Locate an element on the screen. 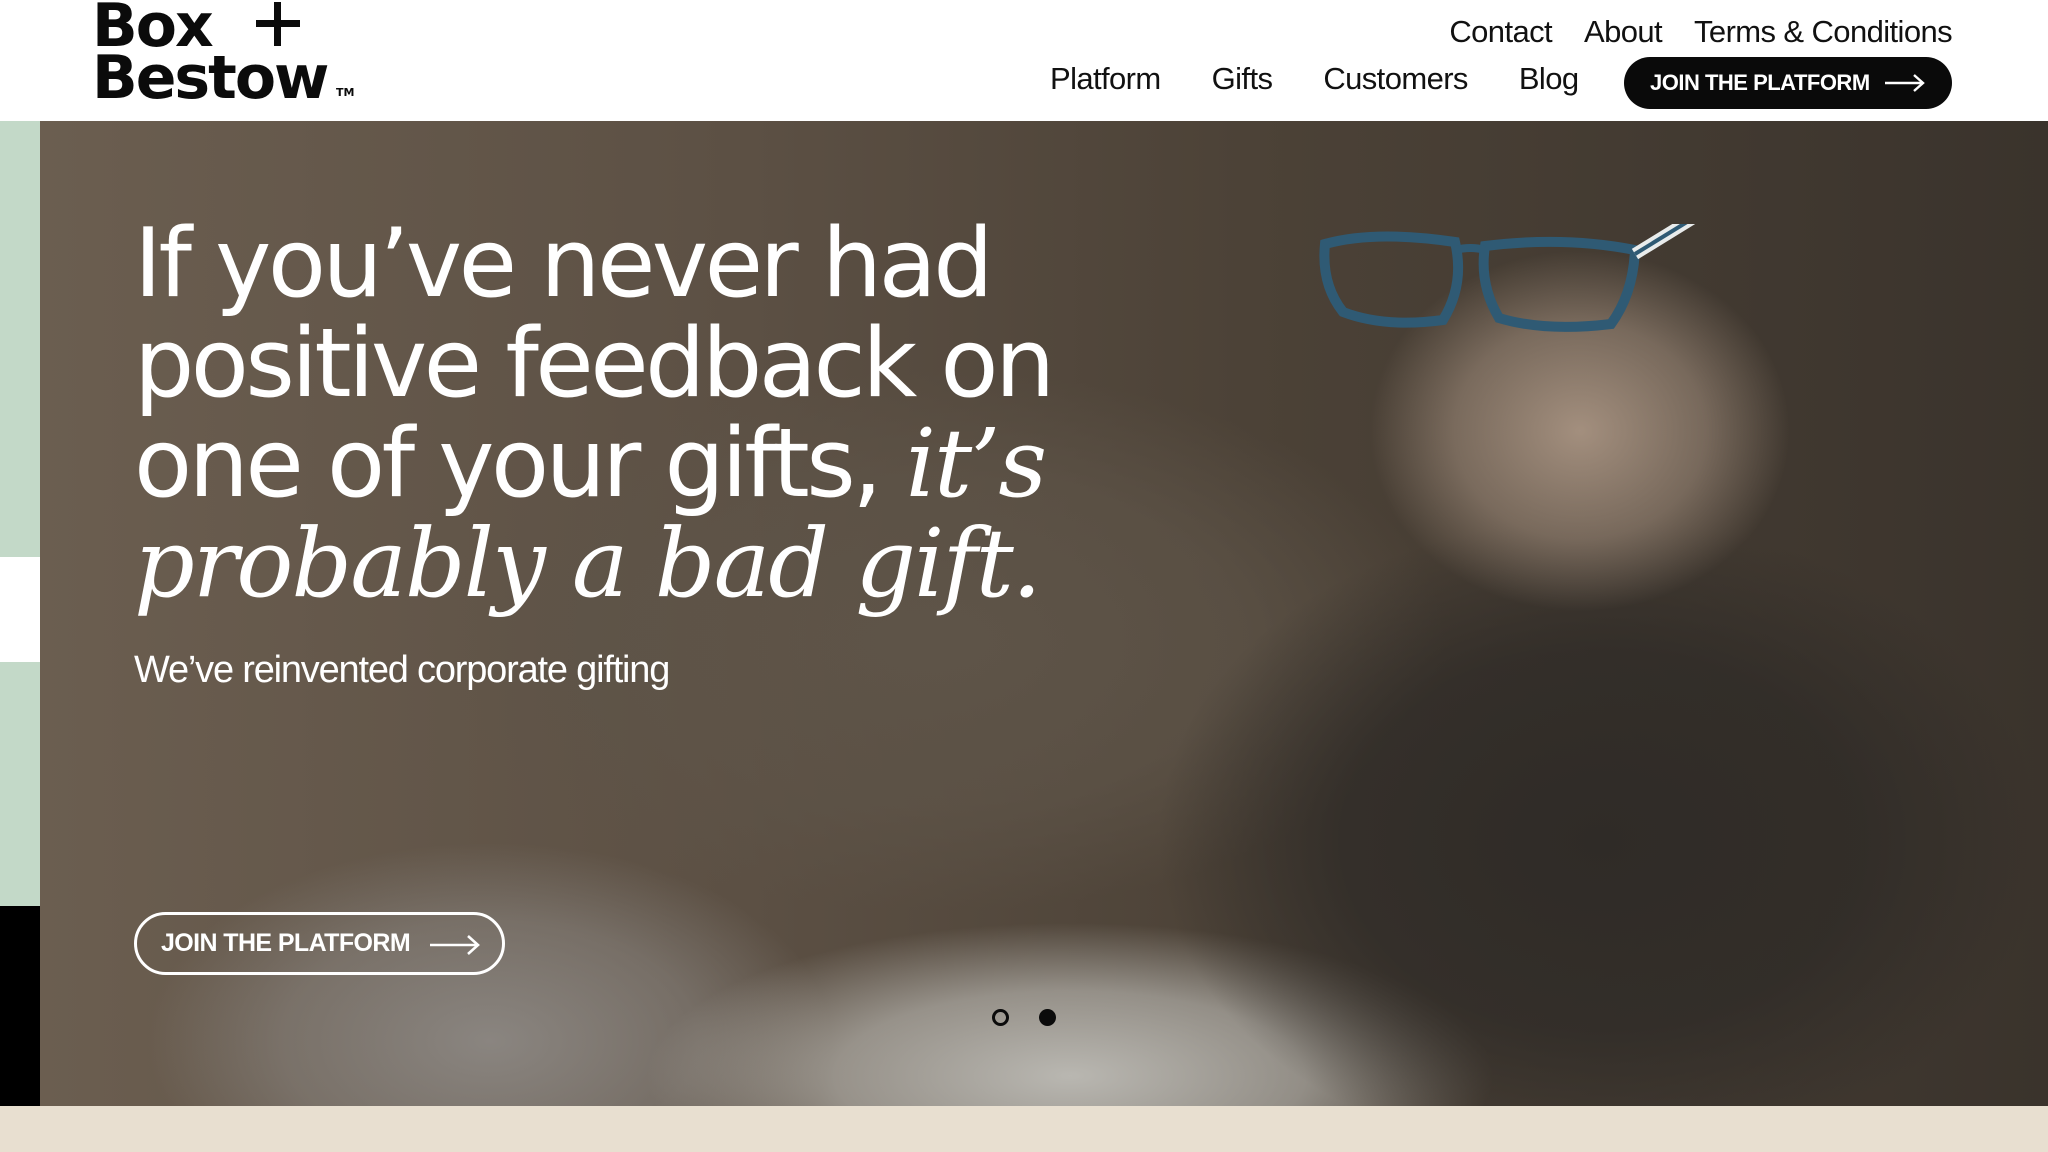  trademark-mark: TM is located at coordinates (345, 92).